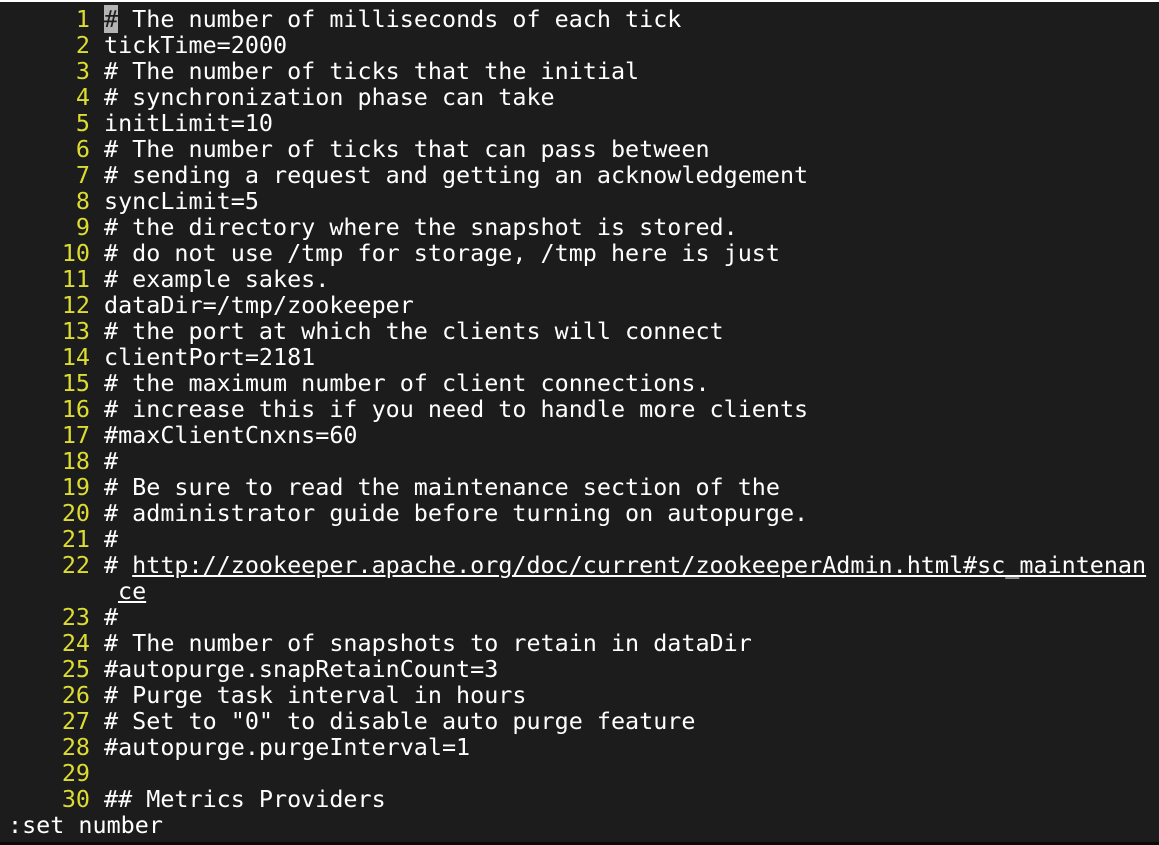 This screenshot has height=845, width=1159. What do you see at coordinates (400, 19) in the screenshot?
I see `line-text-content: The number of milliseconds of each tick` at bounding box center [400, 19].